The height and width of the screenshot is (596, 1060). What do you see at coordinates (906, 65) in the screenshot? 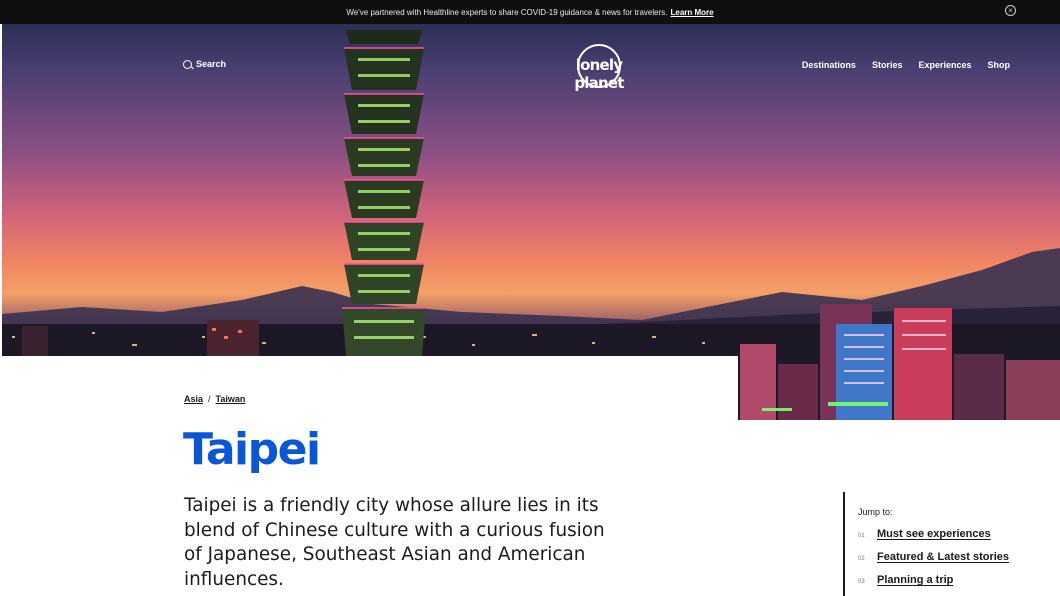
I see `top-menu: Destinations Stories Experiences Shop` at bounding box center [906, 65].